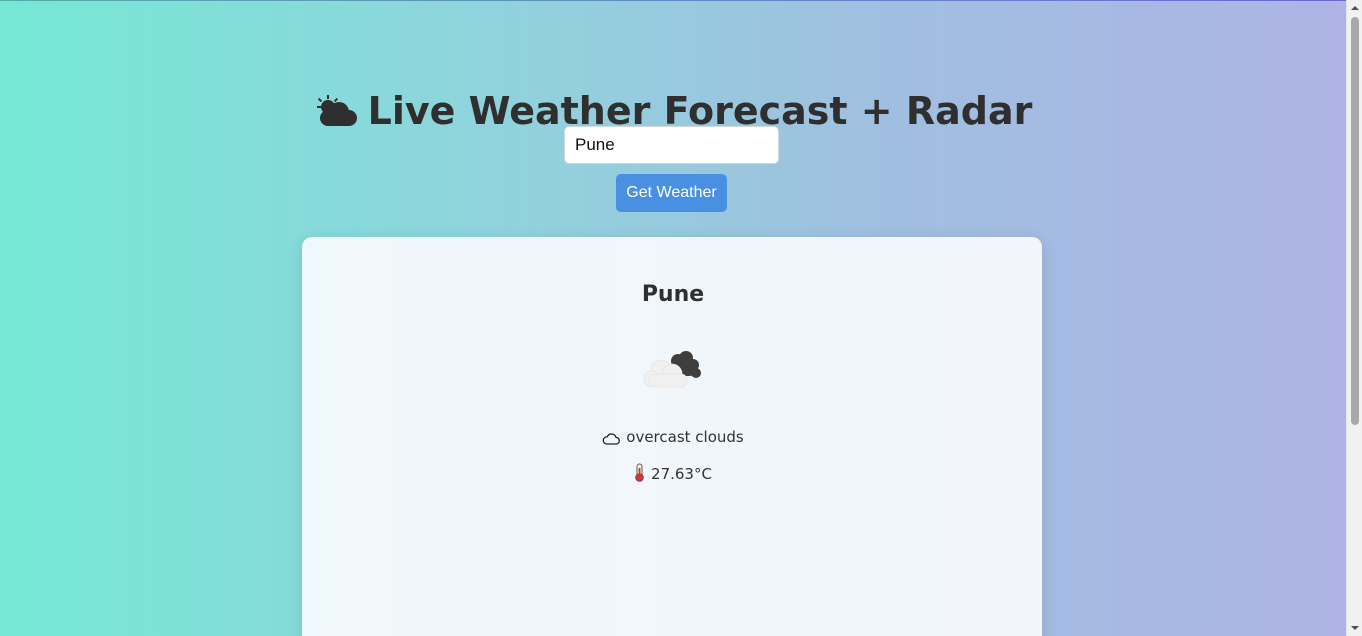 This screenshot has width=1362, height=636. I want to click on overcast-clouds-icon, so click(672, 369).